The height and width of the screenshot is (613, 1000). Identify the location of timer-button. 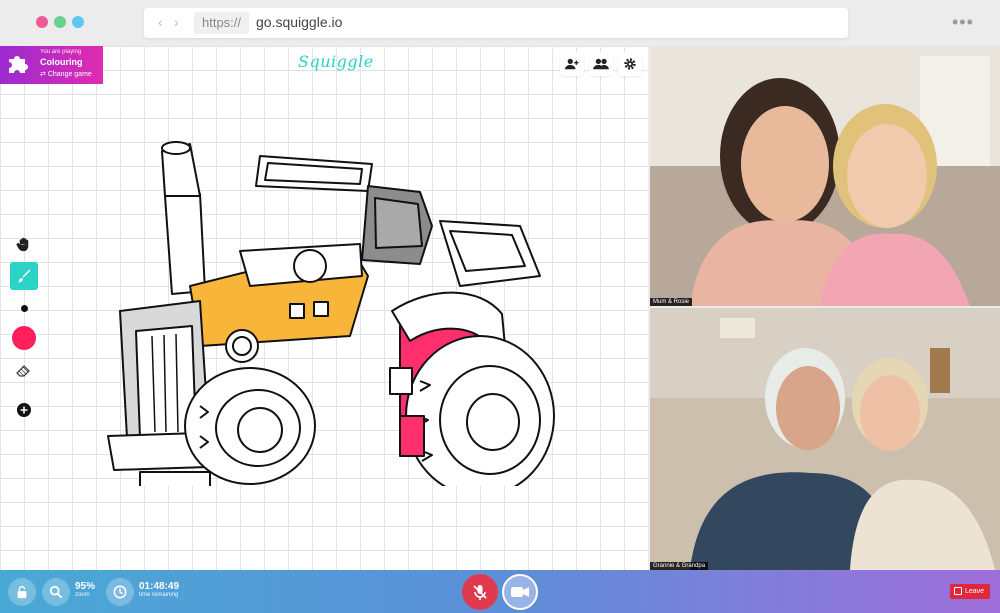
(120, 592).